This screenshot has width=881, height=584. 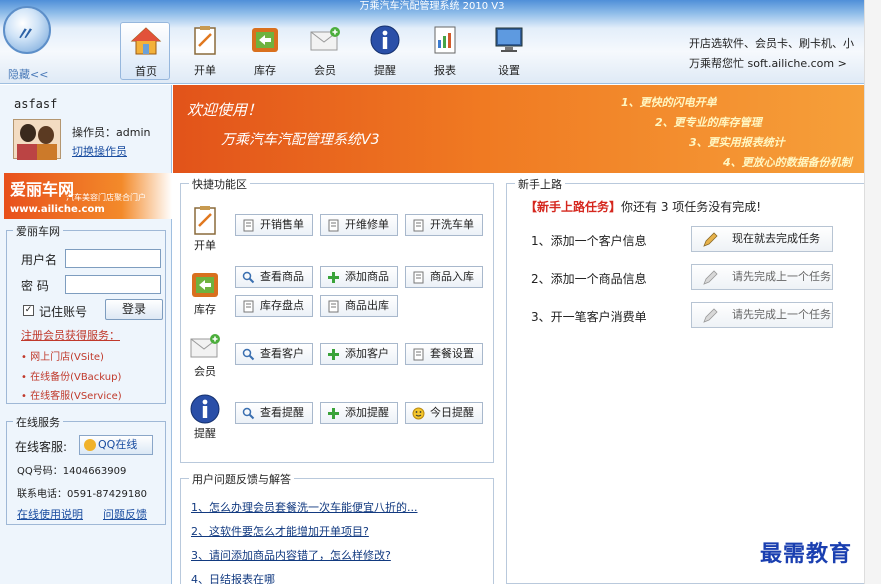 What do you see at coordinates (99, 151) in the screenshot?
I see `switch-operator-link: 切换操作员` at bounding box center [99, 151].